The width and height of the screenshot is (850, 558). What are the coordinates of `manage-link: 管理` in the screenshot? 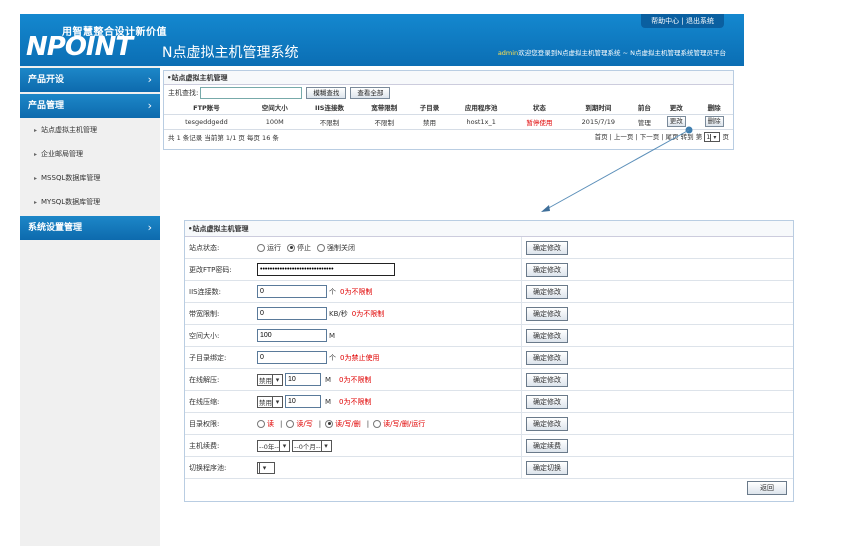 It's located at (644, 122).